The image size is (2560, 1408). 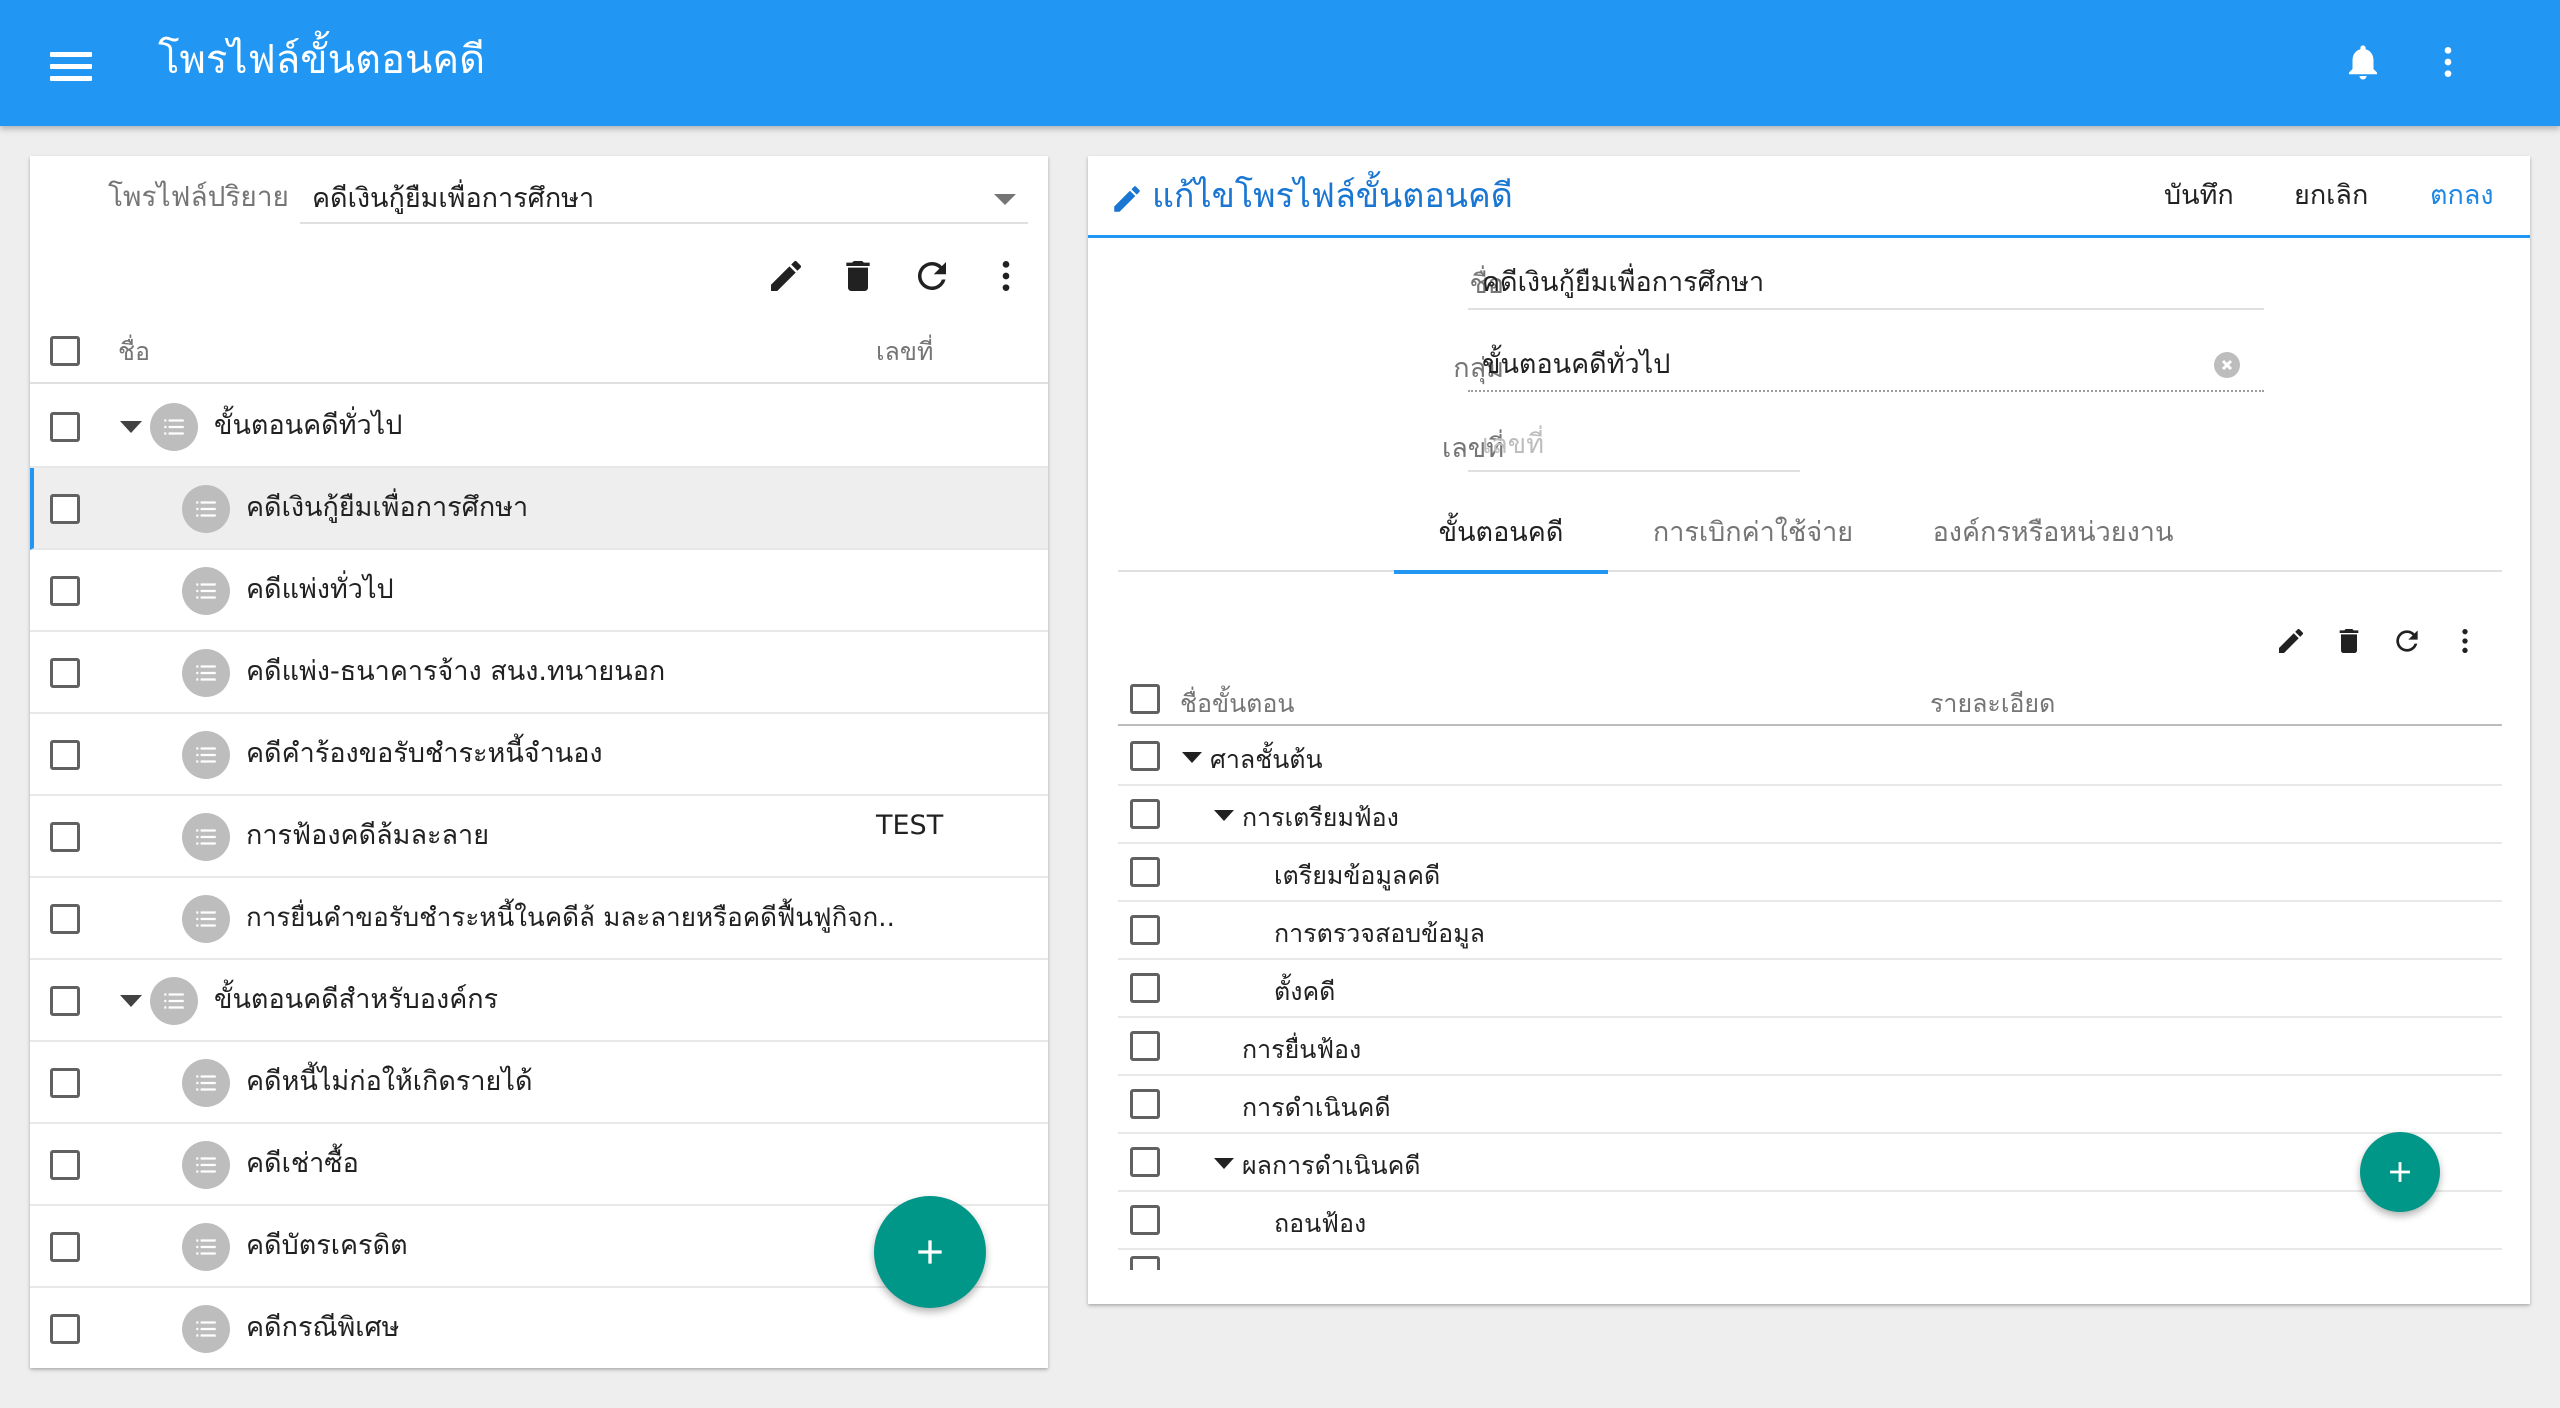 I want to click on step-row: ผลการดำเนินคดี, so click(x=1810, y=1163).